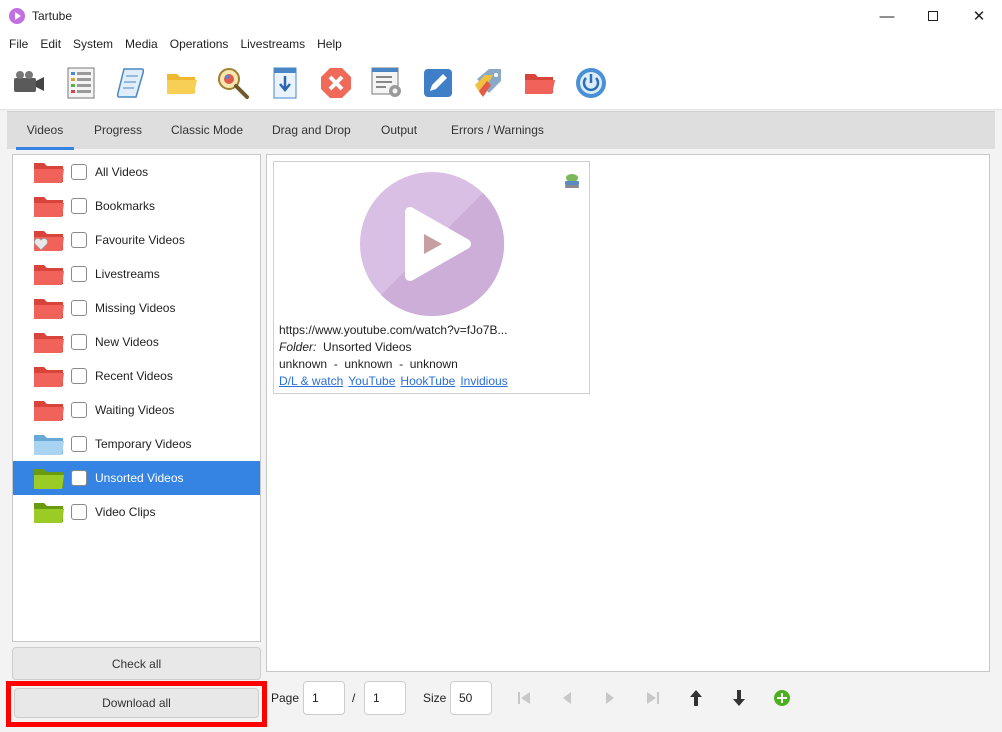 Image resolution: width=1002 pixels, height=732 pixels. Describe the element at coordinates (18, 44) in the screenshot. I see `menu-file: File` at that location.